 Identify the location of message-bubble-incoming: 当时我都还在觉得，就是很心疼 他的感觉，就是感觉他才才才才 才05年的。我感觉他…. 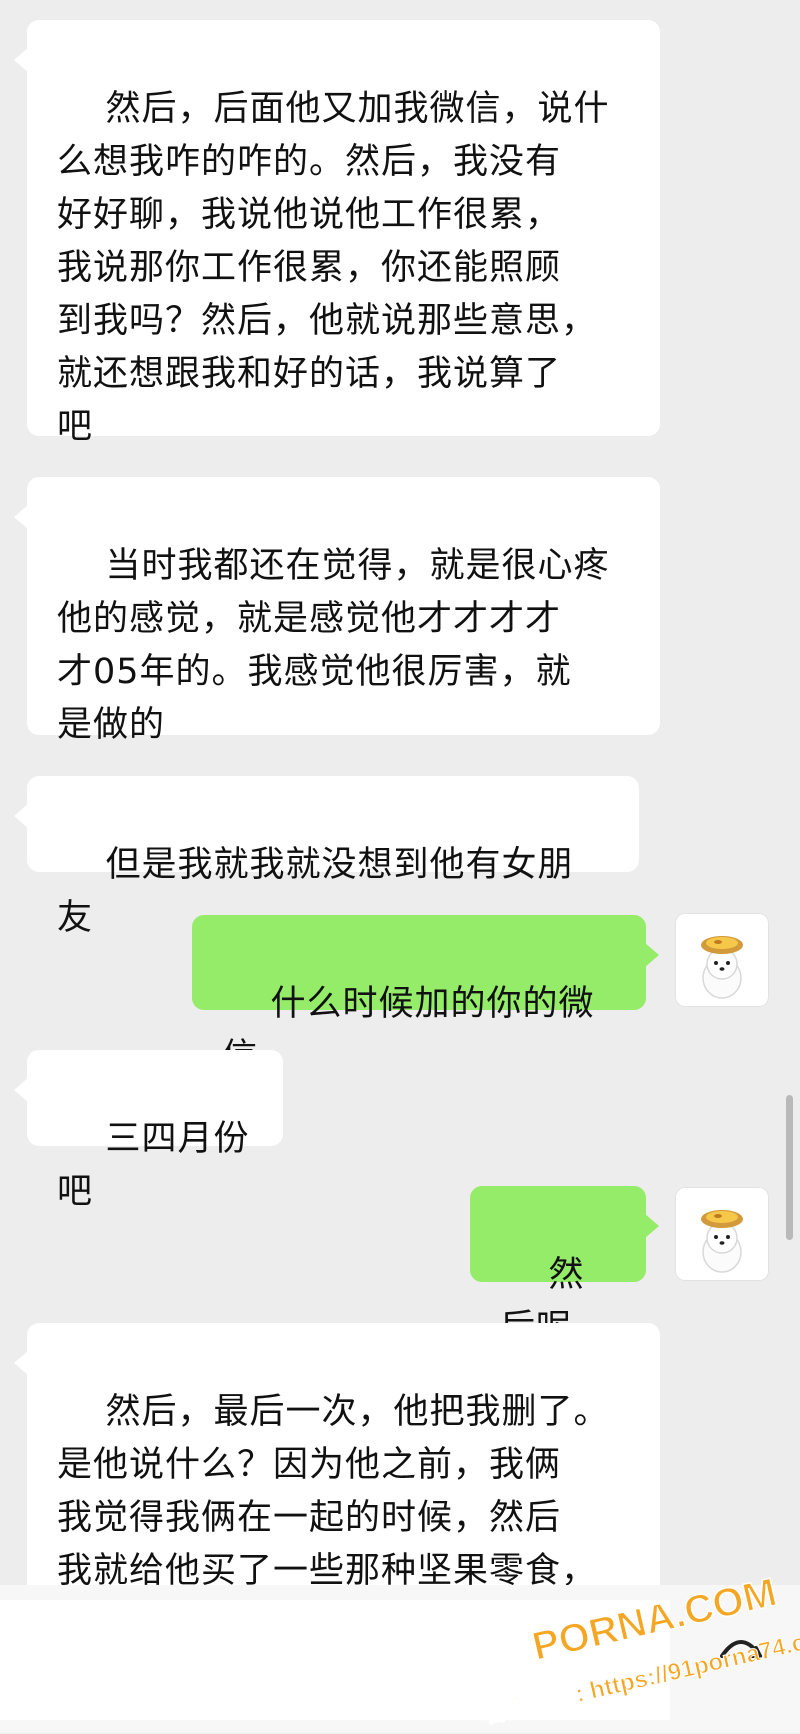
(337, 611).